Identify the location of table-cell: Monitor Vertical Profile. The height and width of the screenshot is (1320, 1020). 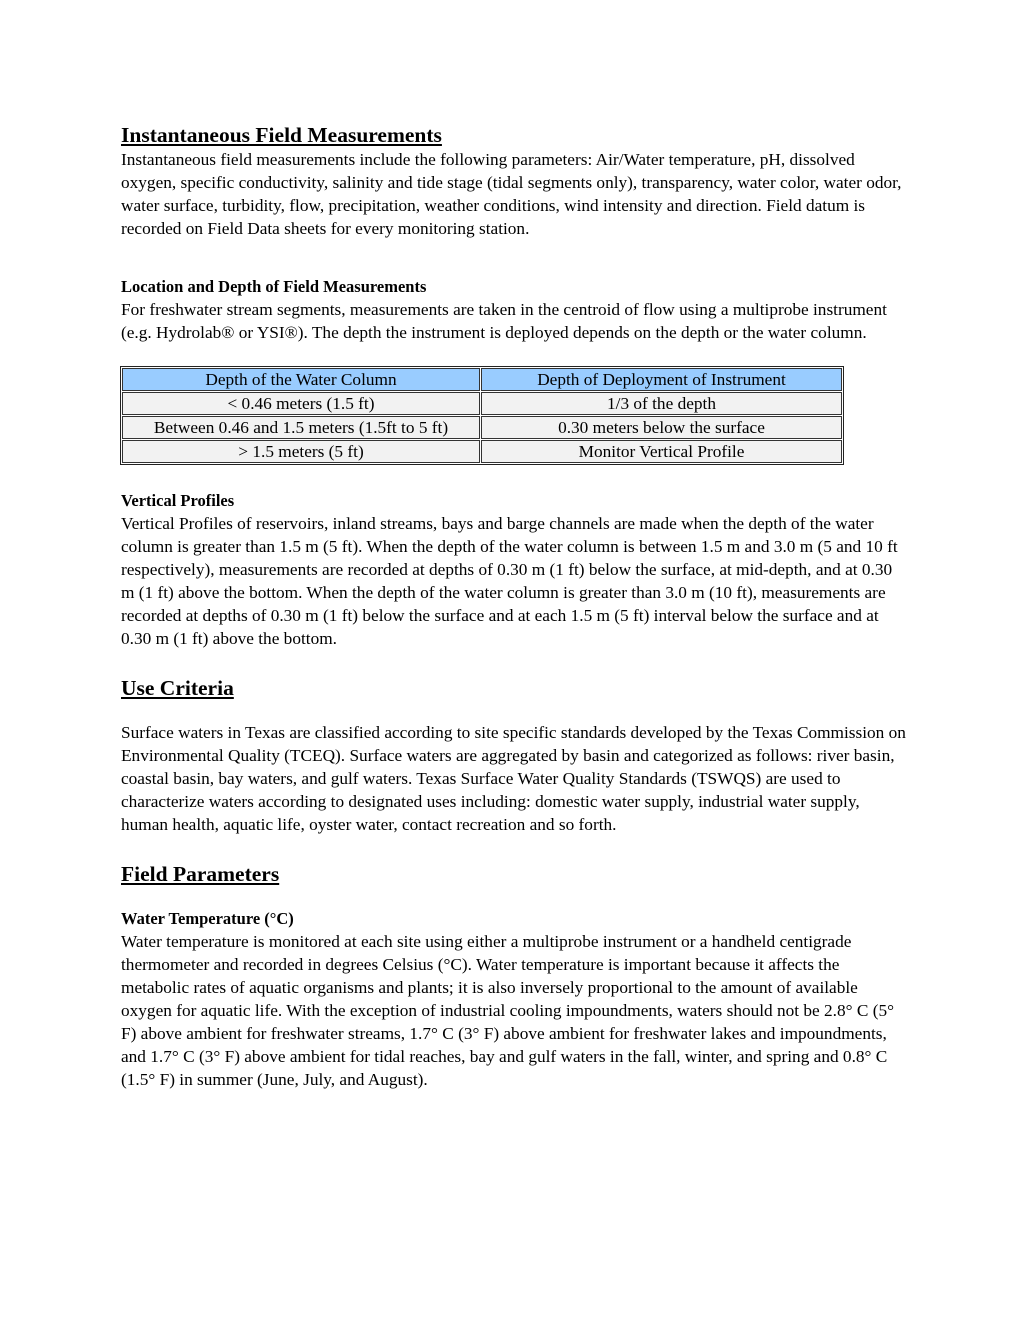
(661, 451).